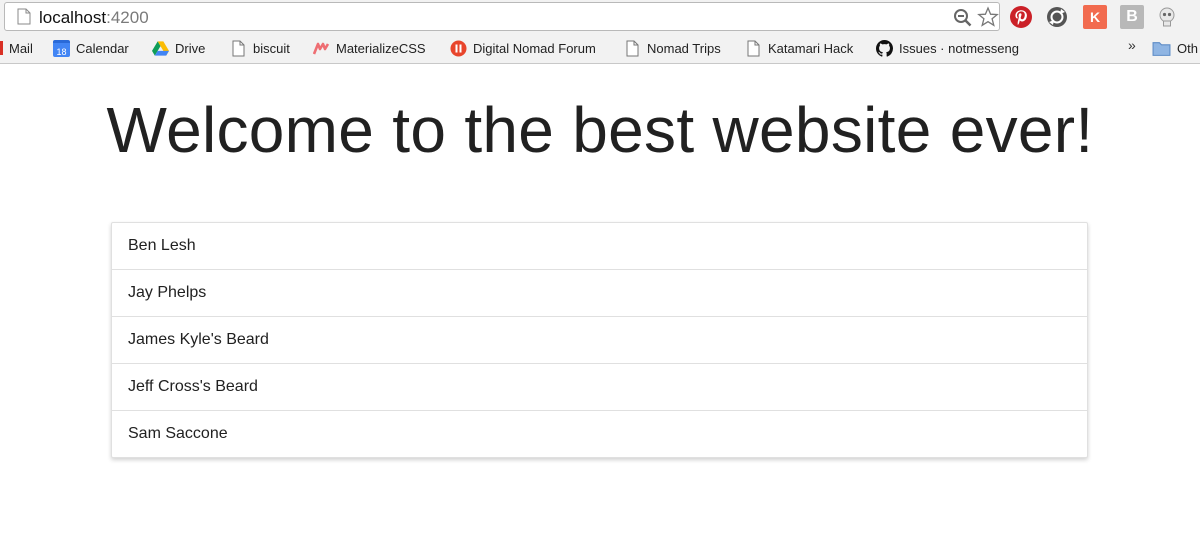 Image resolution: width=1200 pixels, height=546 pixels. What do you see at coordinates (884, 48) in the screenshot?
I see `github-icon` at bounding box center [884, 48].